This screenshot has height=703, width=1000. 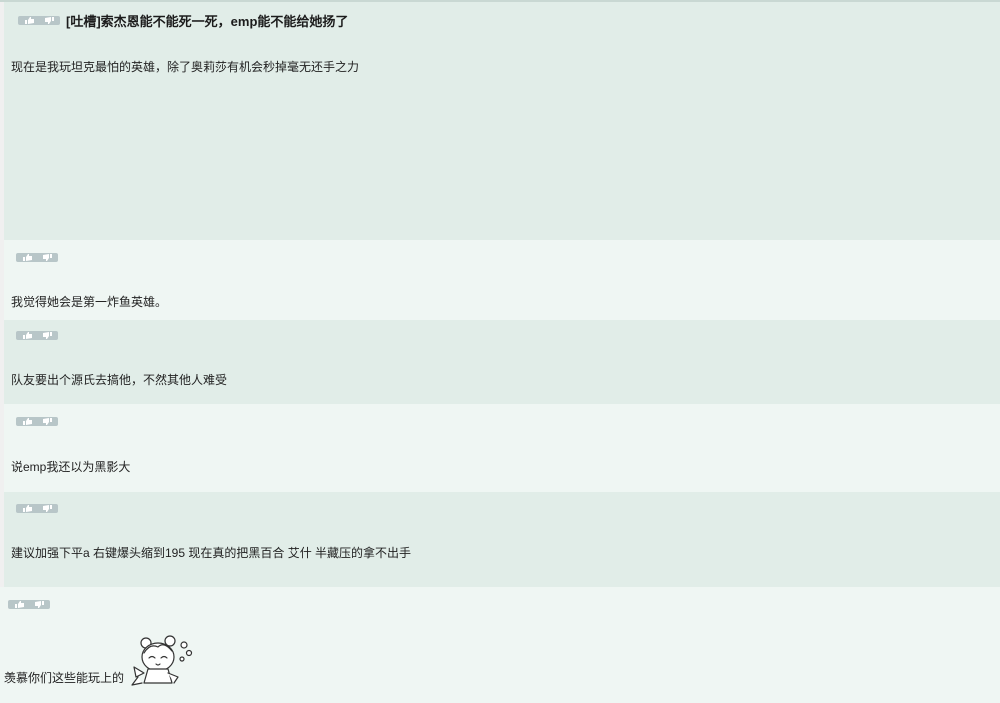 I want to click on chibi-girl-sweat-sticker, so click(x=162, y=660).